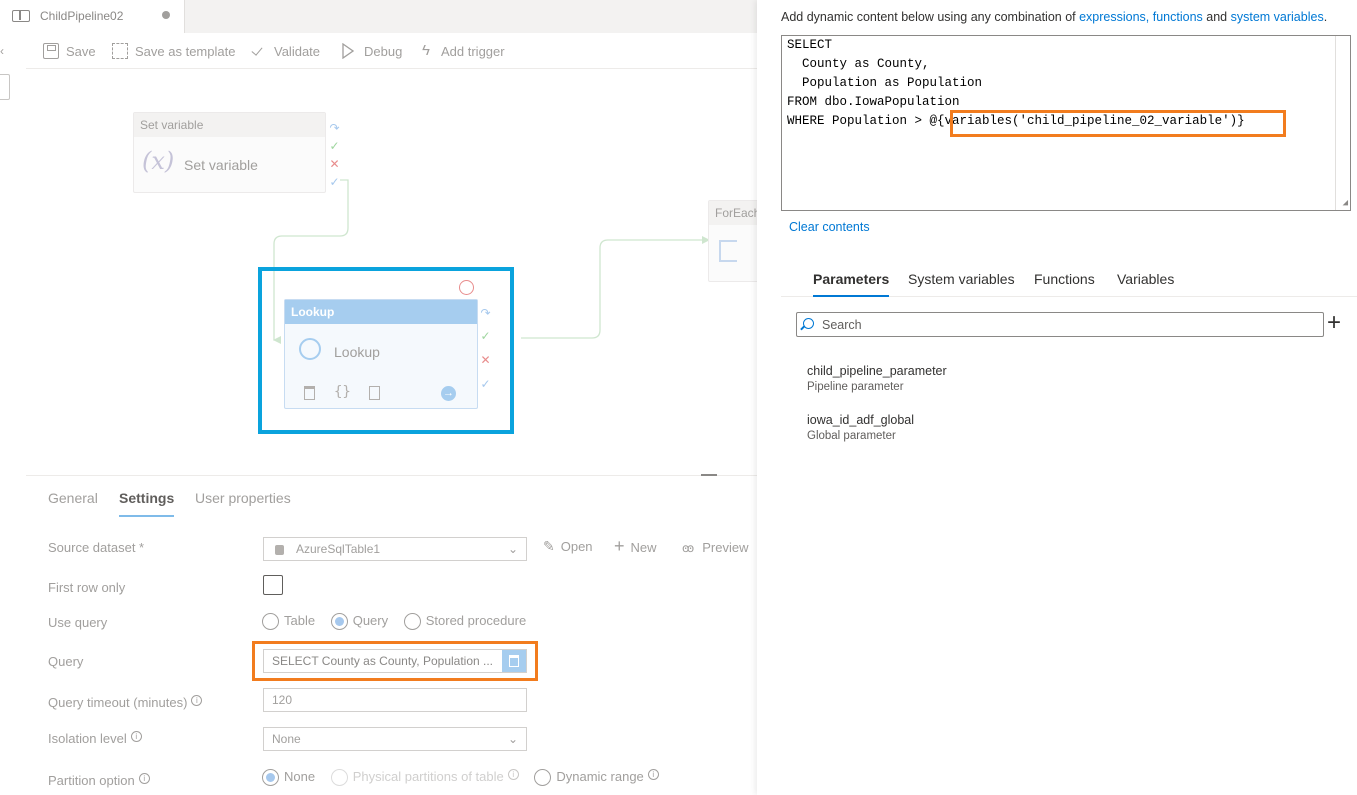 Image resolution: width=1357 pixels, height=795 pixels. I want to click on use-query-radio-group: Table Query Stored procedure, so click(394, 622).